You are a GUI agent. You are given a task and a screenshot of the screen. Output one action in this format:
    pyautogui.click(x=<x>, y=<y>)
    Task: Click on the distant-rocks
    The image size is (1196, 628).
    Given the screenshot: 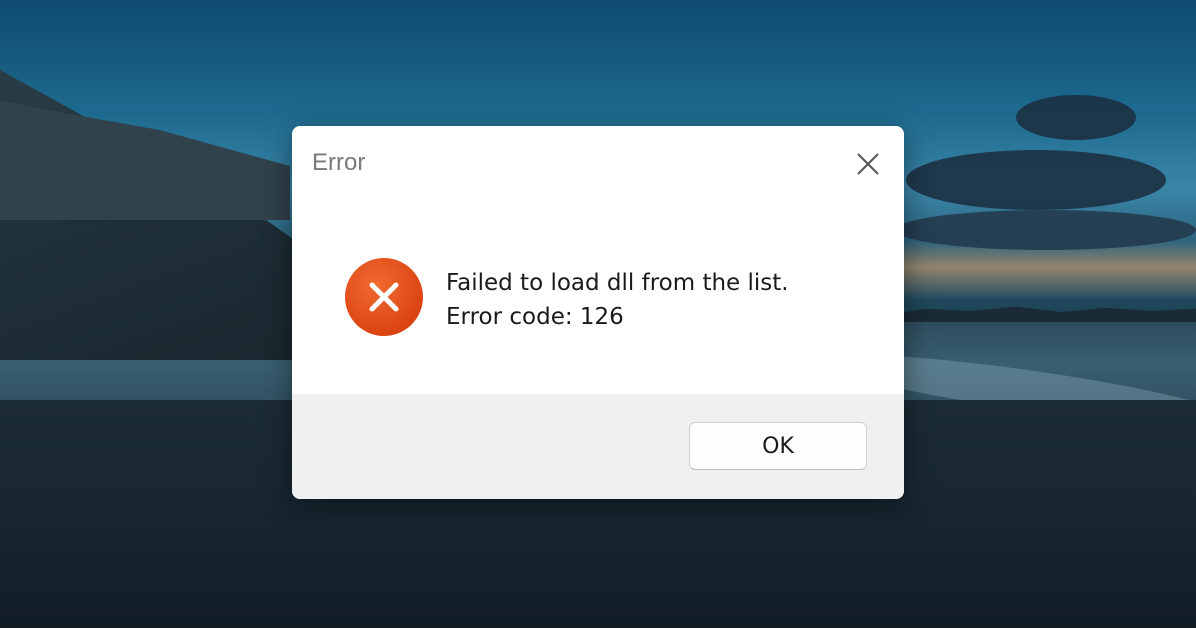 What is the action you would take?
    pyautogui.click(x=1046, y=314)
    